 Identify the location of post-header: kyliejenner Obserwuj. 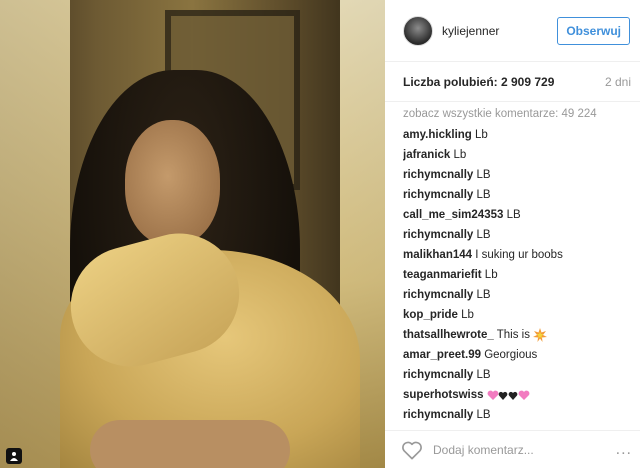
(512, 31).